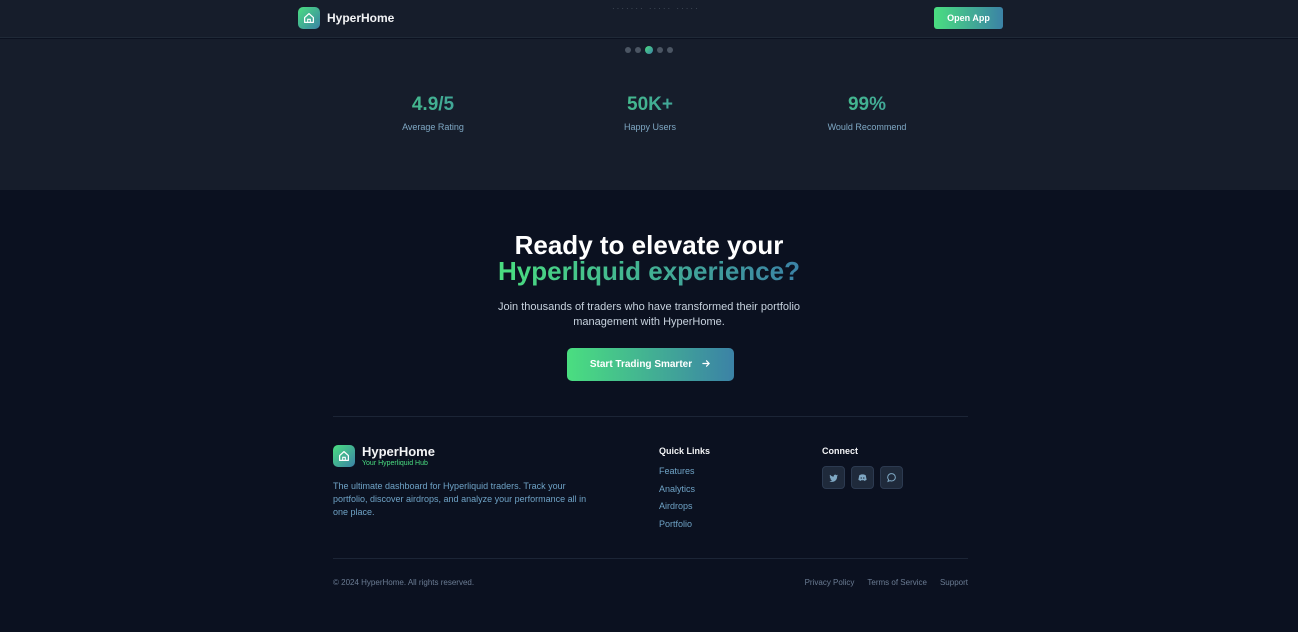 Image resolution: width=1298 pixels, height=632 pixels. I want to click on stat-happy-users: 50K+ Happy Users, so click(650, 113).